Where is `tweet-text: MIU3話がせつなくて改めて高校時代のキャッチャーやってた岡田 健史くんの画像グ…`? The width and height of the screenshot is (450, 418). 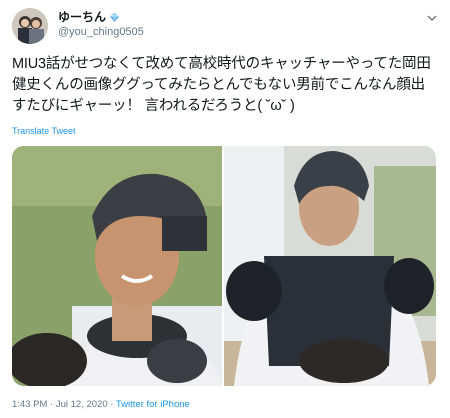
tweet-text: MIU3話がせつなくて改めて高校時代のキャッチャーやってた岡田 健史くんの画像グ… is located at coordinates (221, 85).